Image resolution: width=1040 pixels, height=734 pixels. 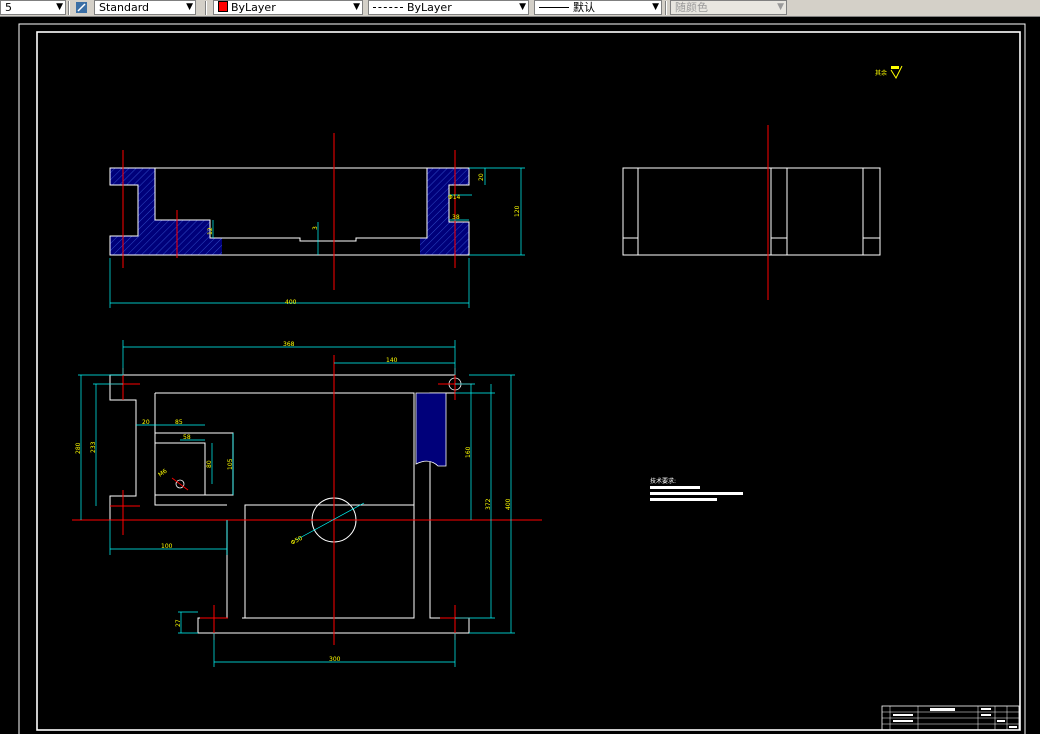 I want to click on layer-dropdown: 5 ▼, so click(x=33, y=7).